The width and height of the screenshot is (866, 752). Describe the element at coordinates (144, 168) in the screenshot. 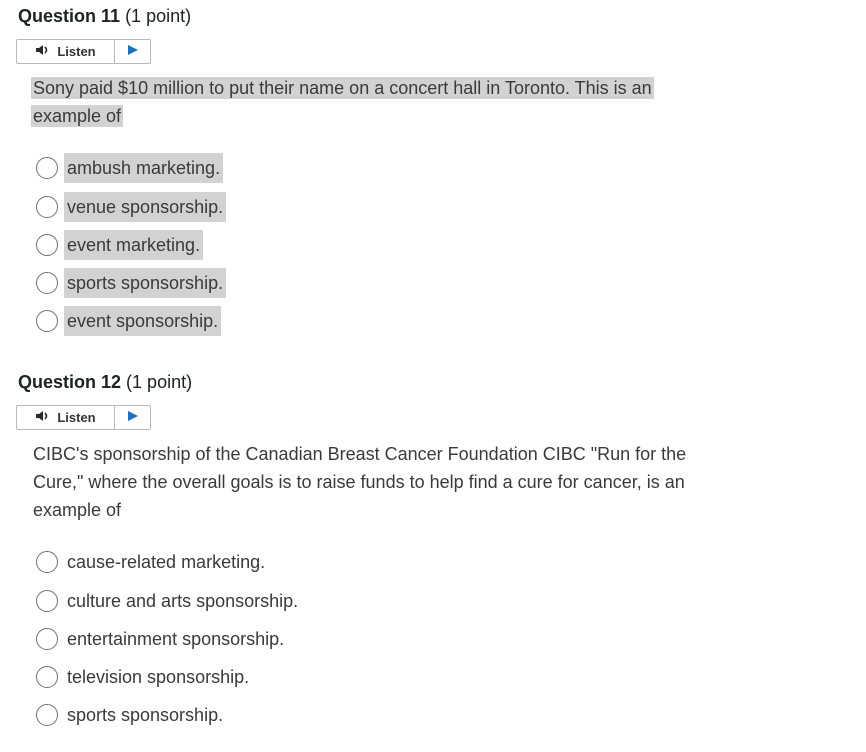

I see `option-label: ambush marketing.` at that location.